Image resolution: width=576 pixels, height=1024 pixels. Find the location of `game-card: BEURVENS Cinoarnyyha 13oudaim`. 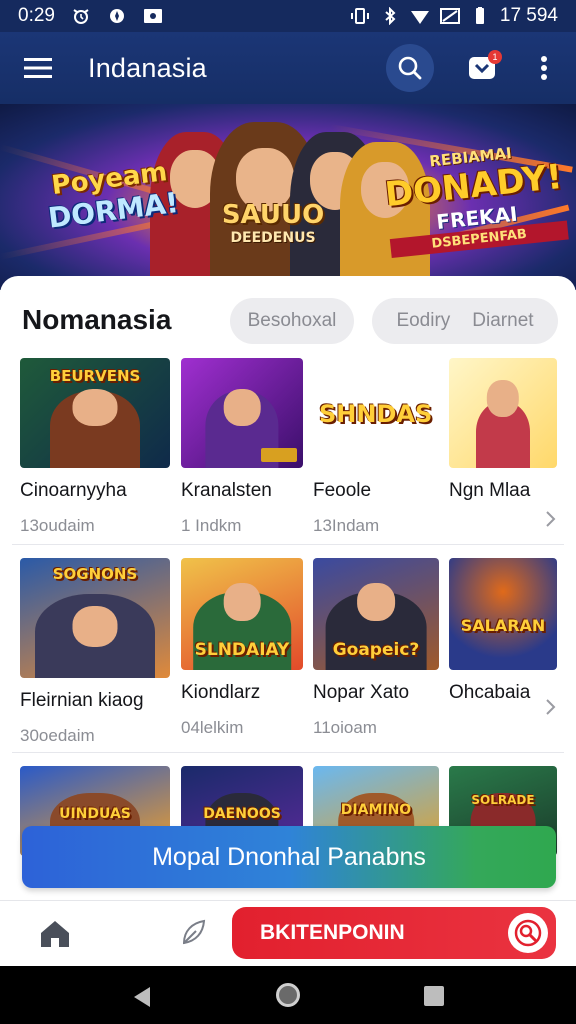

game-card: BEURVENS Cinoarnyyha 13oudaim is located at coordinates (95, 447).